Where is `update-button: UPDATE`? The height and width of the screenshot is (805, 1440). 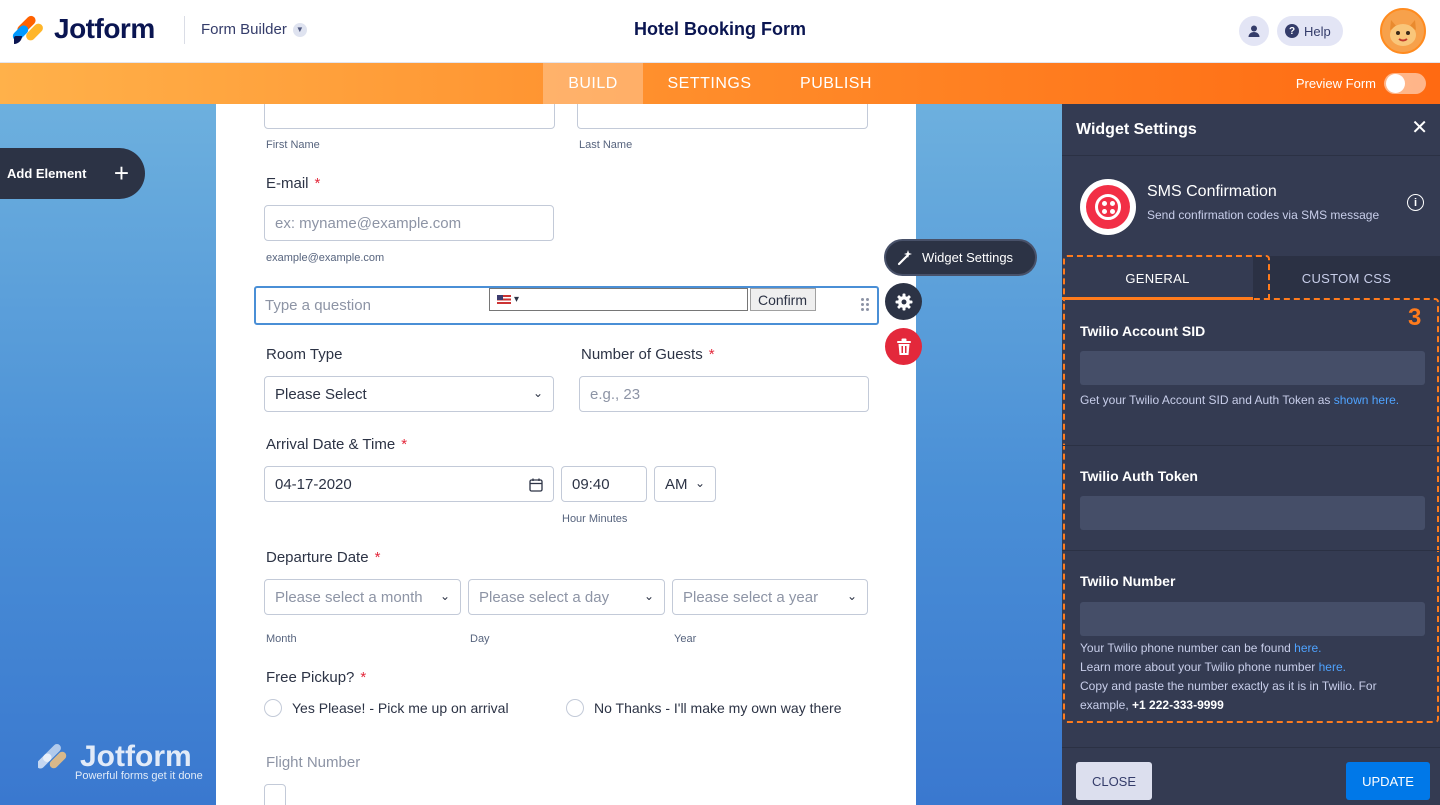 update-button: UPDATE is located at coordinates (1388, 781).